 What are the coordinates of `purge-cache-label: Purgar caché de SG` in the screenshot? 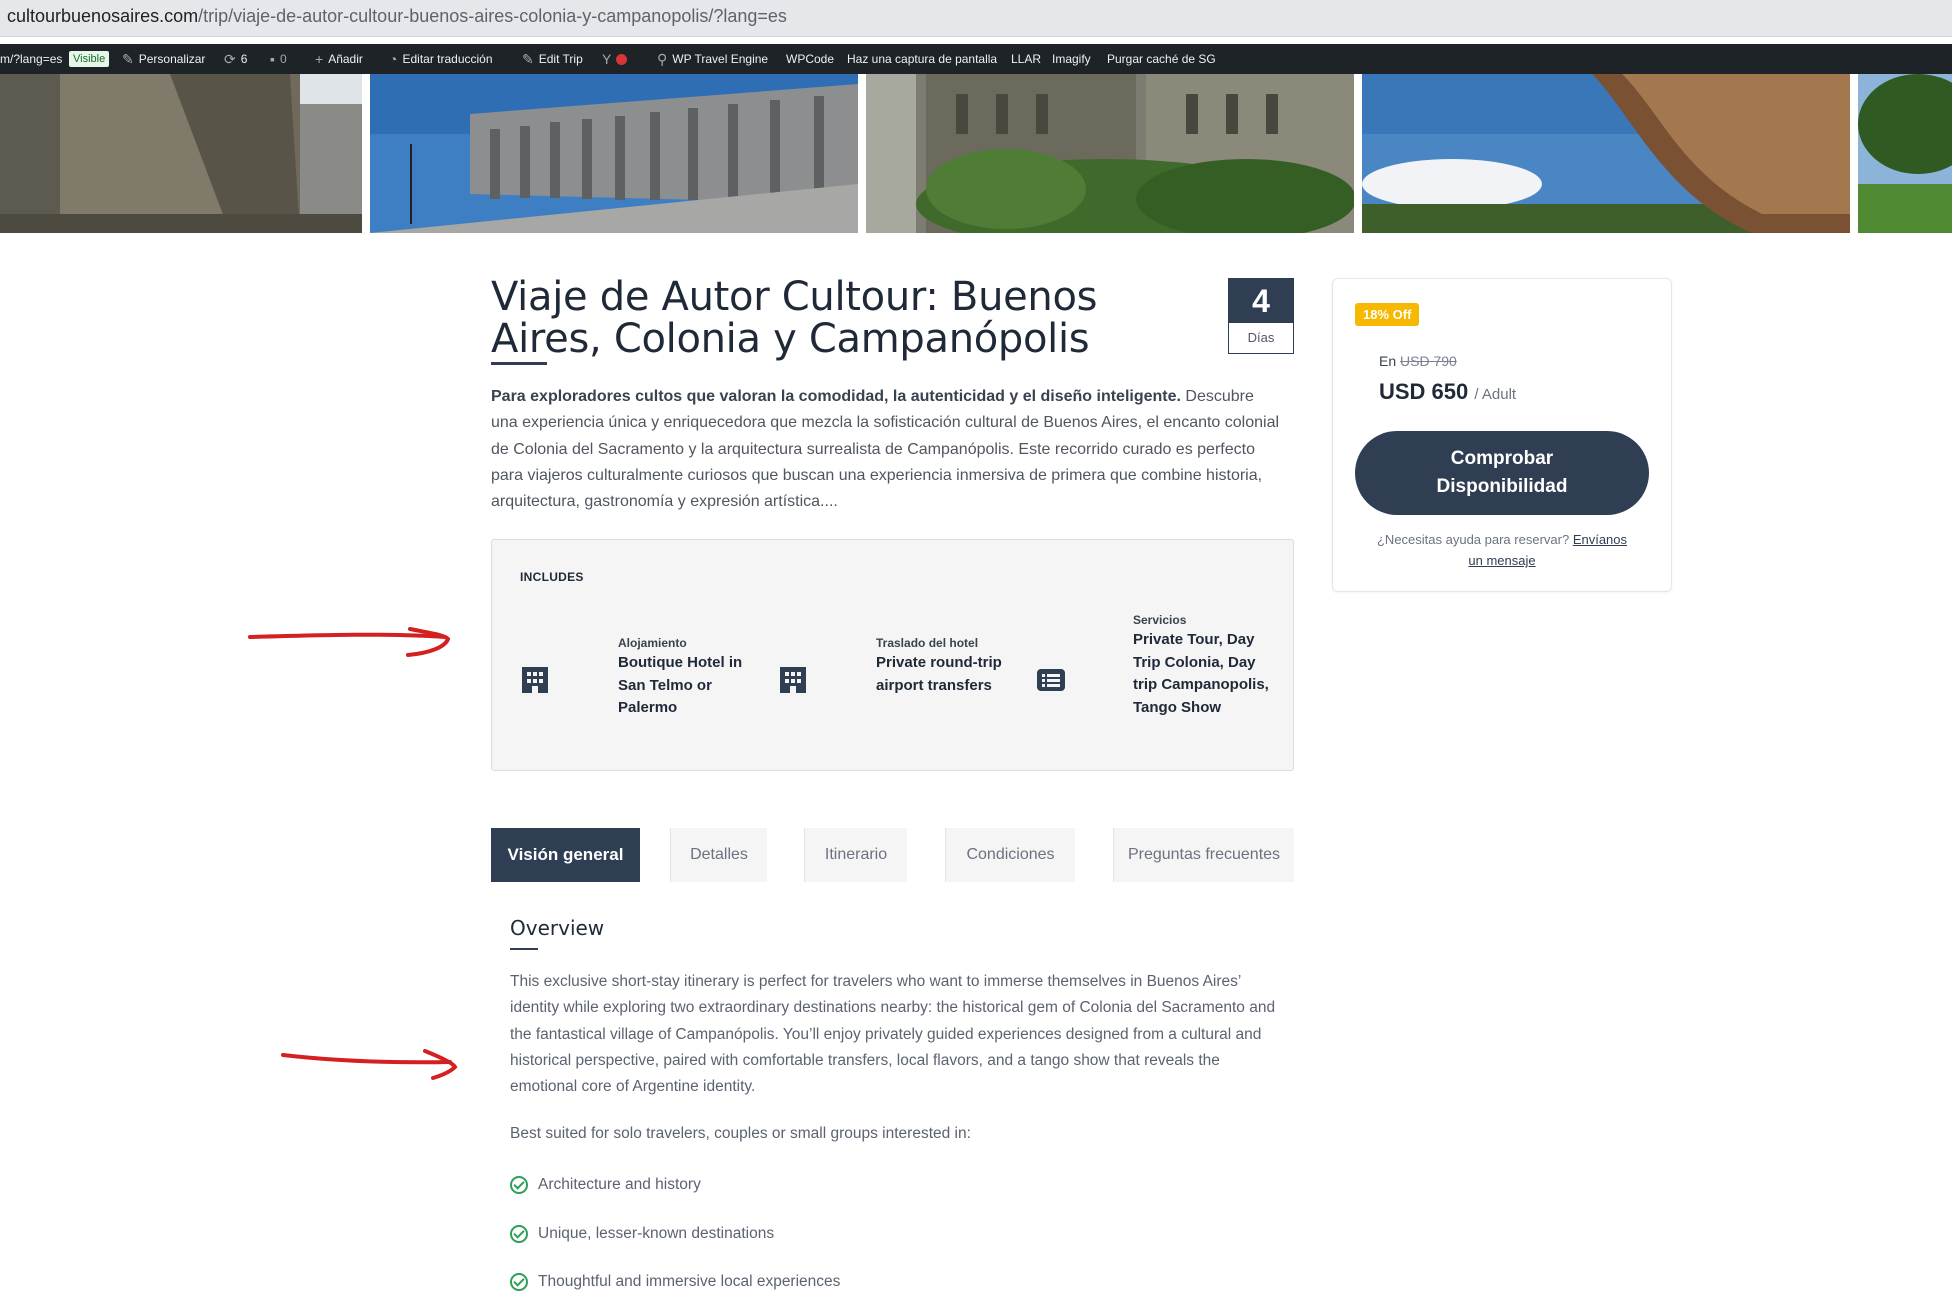 It's located at (1161, 59).